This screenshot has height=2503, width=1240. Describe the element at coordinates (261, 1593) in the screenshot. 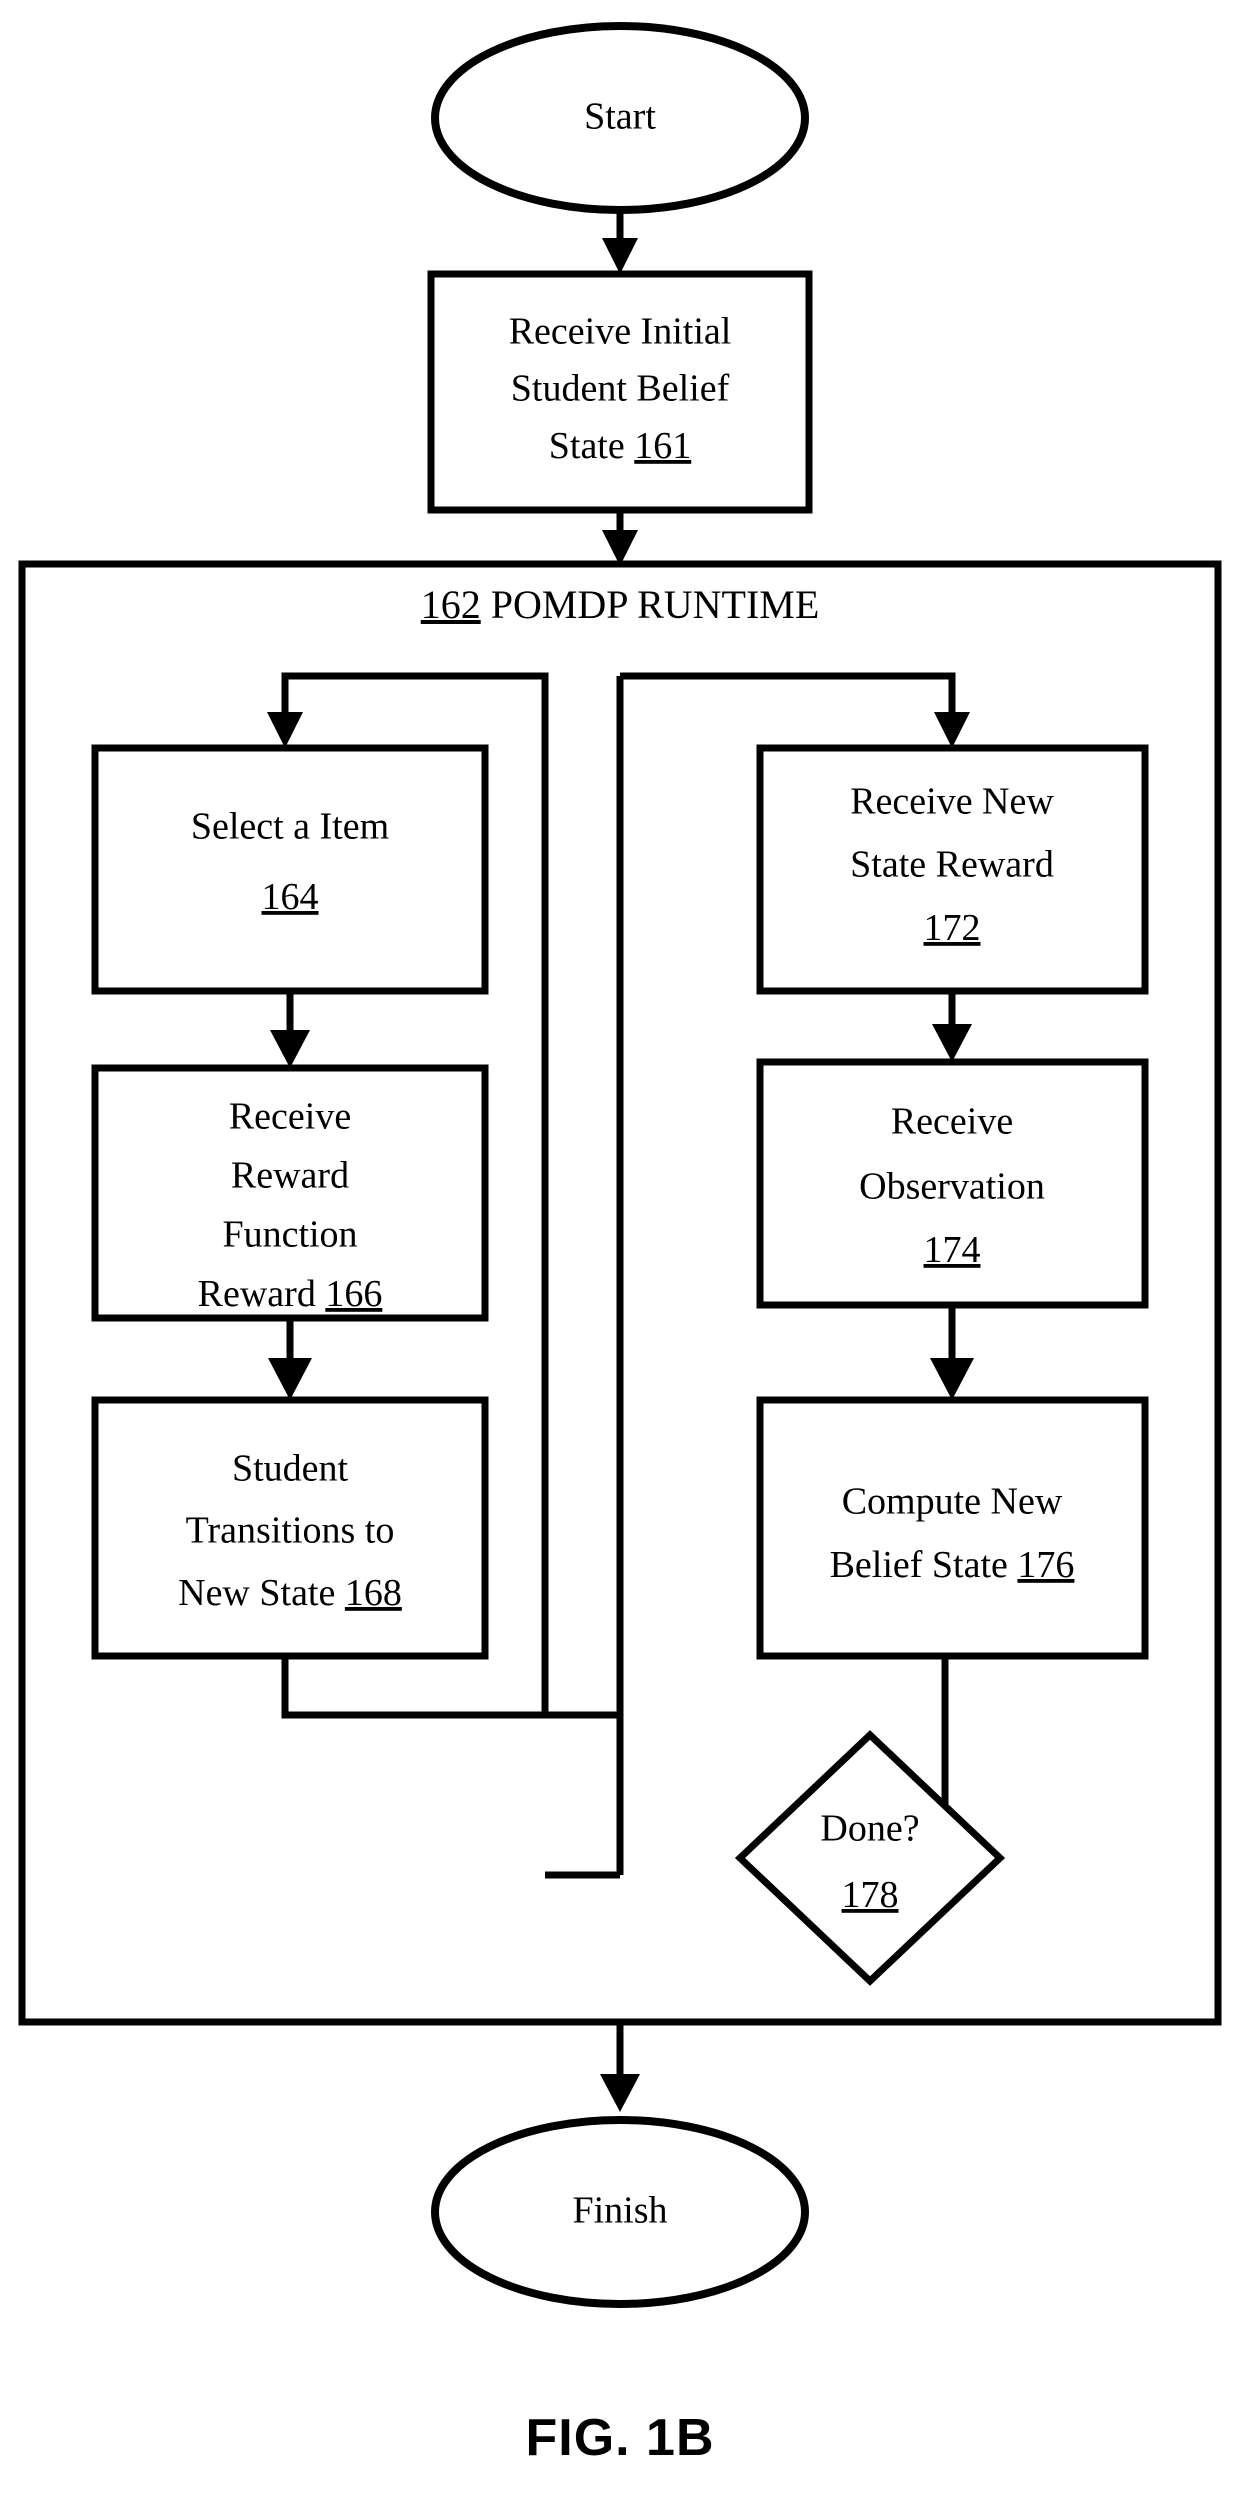

I see `box-168-line3-text: New State` at that location.